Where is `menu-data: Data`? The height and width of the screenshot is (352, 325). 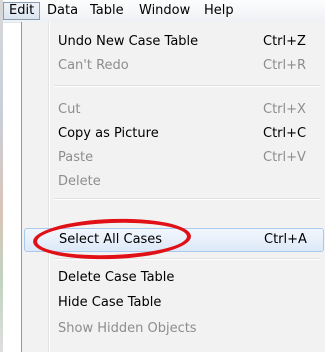 menu-data: Data is located at coordinates (62, 11).